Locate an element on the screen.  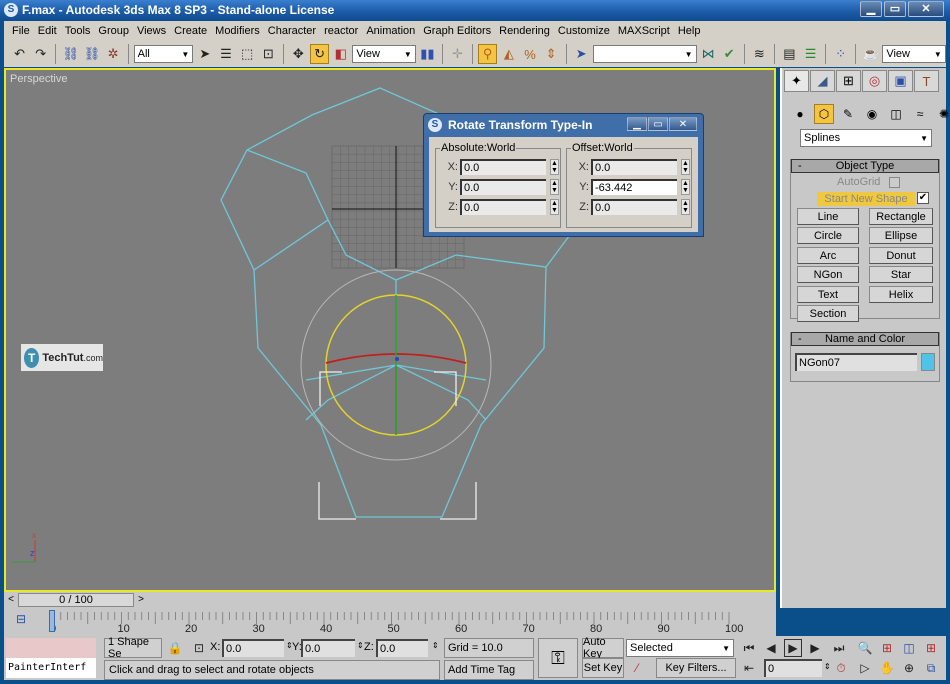
y-coord-input: 0.0 is located at coordinates (328, 648).